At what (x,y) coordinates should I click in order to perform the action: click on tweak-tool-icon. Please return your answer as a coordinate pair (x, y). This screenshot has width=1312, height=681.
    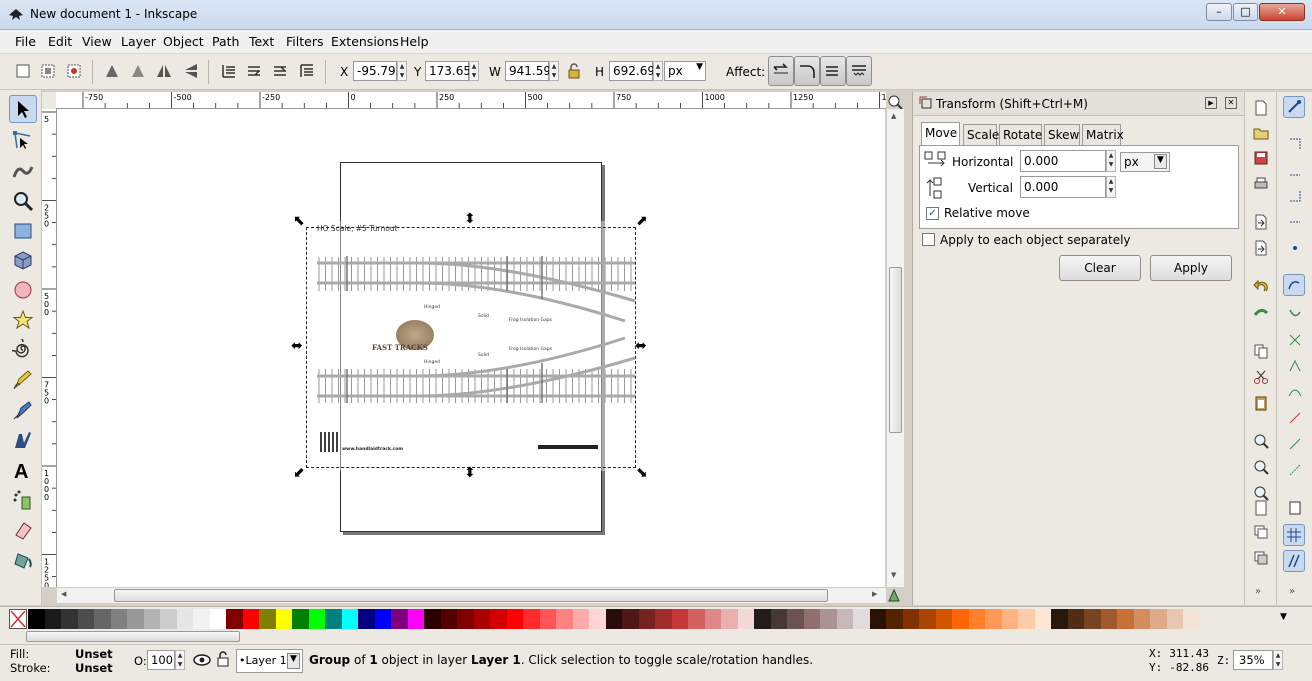
    Looking at the image, I should click on (23, 171).